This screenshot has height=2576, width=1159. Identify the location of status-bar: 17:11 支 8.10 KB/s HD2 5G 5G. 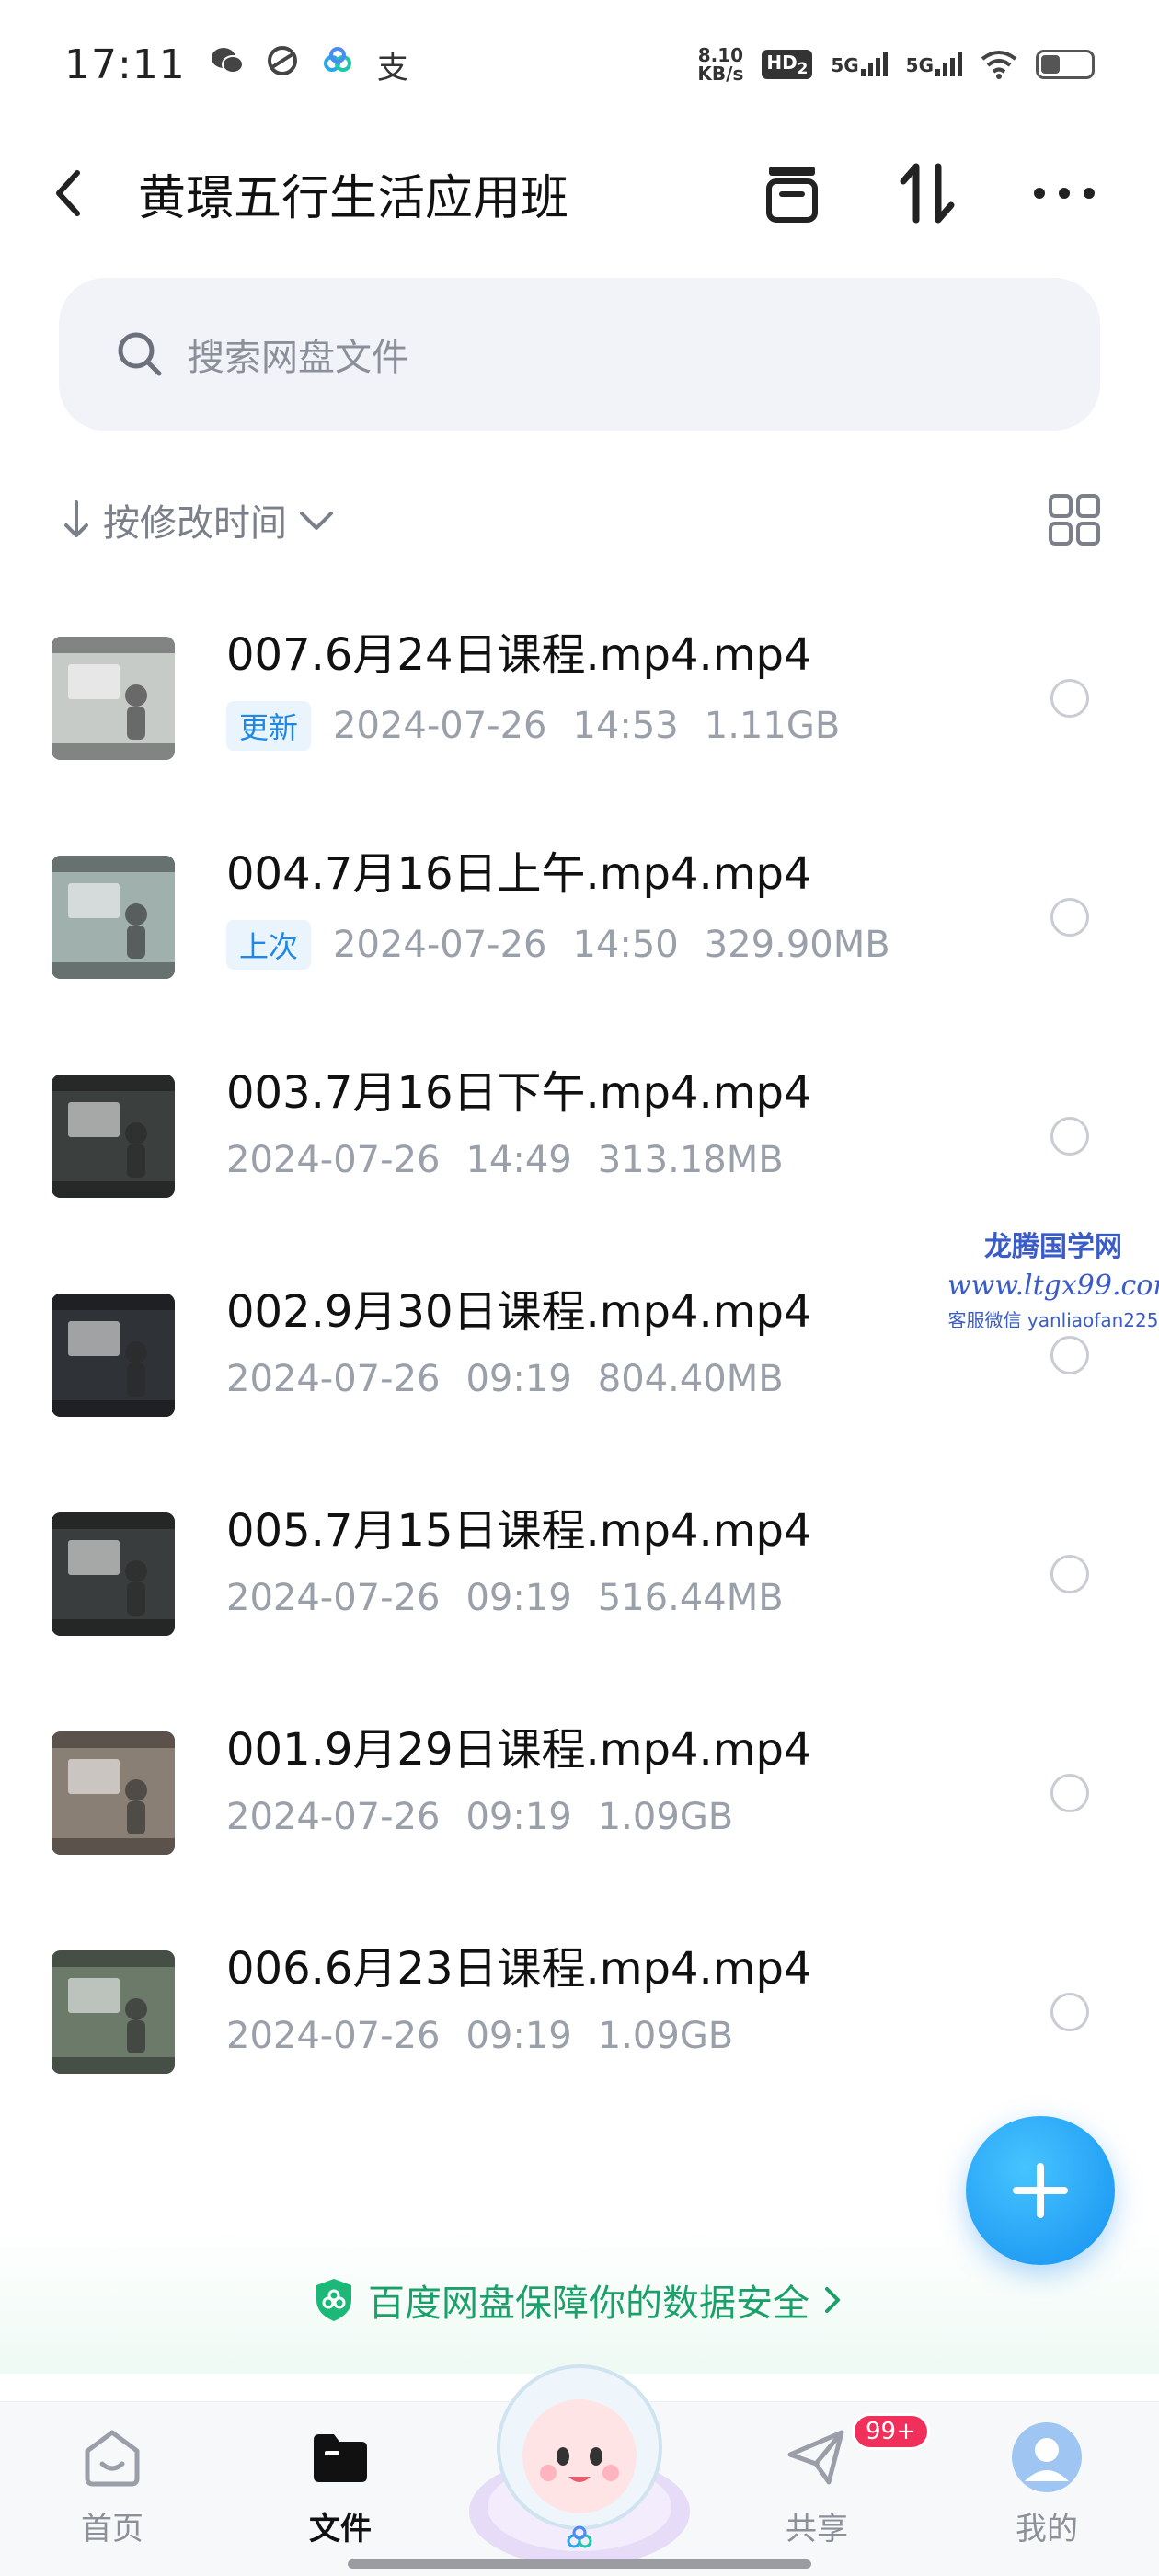
(579, 64).